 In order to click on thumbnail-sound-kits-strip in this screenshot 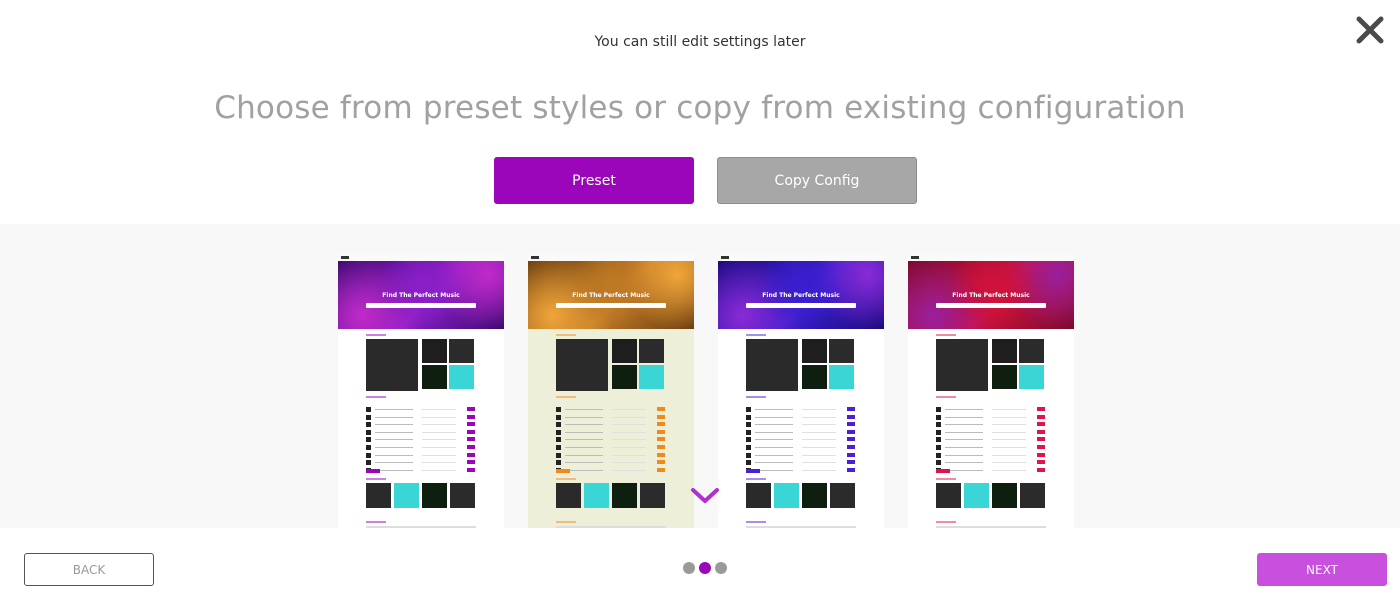, I will do `click(611, 527)`.